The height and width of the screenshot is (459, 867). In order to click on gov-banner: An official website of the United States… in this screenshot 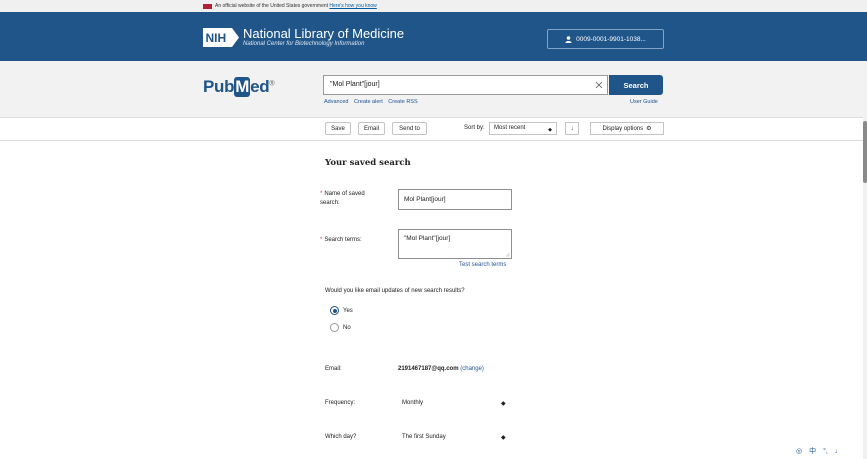, I will do `click(433, 6)`.